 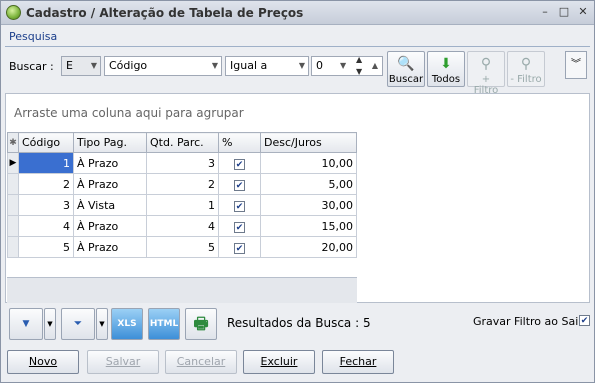 I want to click on cell-desc: 20,00, so click(x=308, y=247).